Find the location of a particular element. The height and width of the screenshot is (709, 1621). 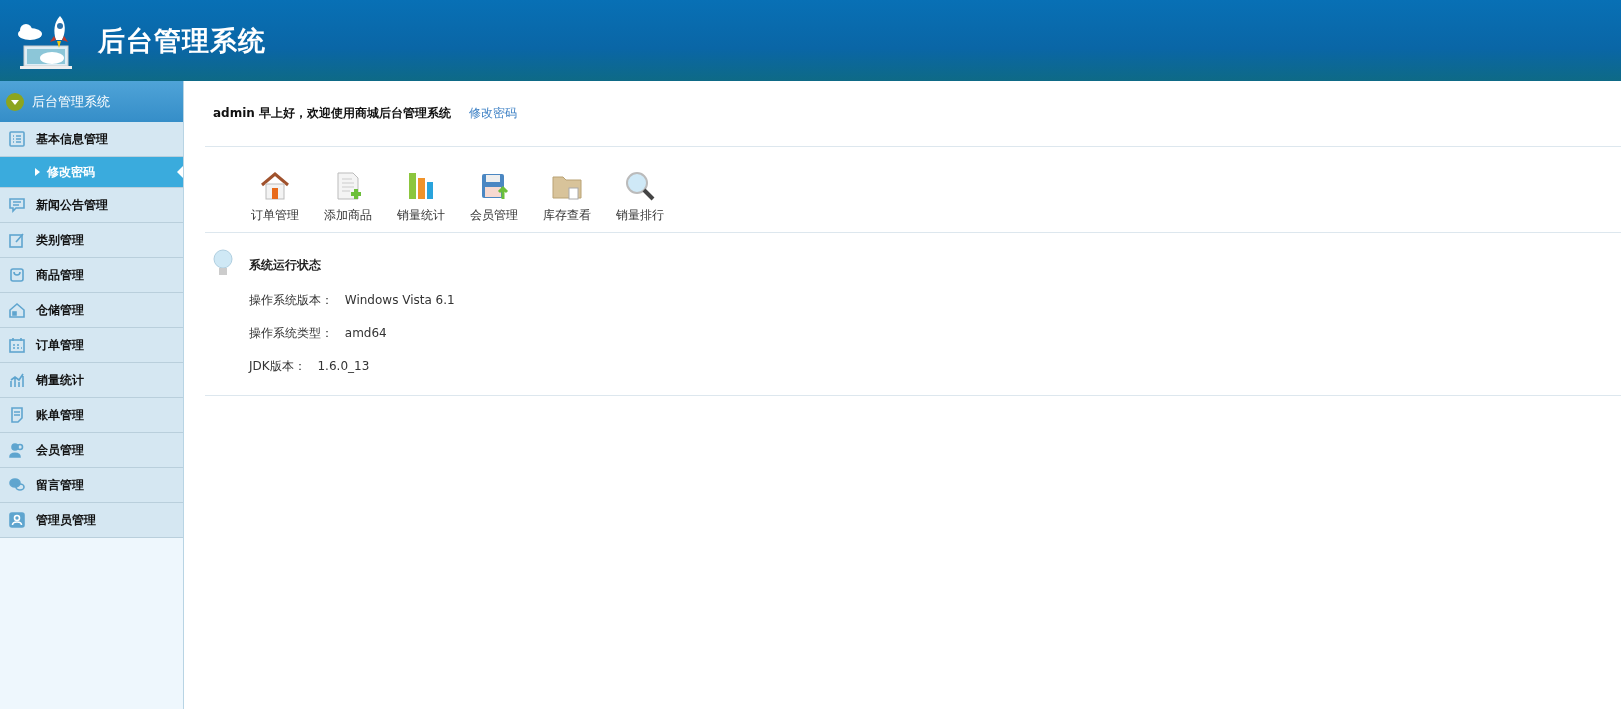

sidebar-item-label: 仓储管理 is located at coordinates (60, 310).